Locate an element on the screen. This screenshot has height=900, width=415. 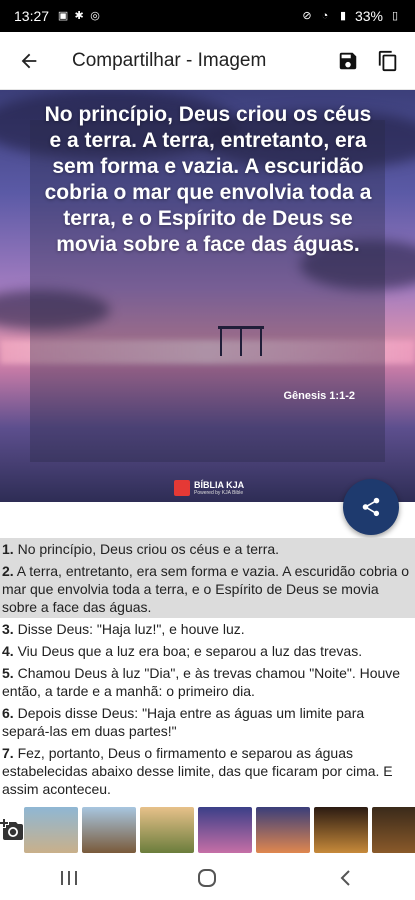
page-title: Compartilhar - Imagem is located at coordinates (169, 60).